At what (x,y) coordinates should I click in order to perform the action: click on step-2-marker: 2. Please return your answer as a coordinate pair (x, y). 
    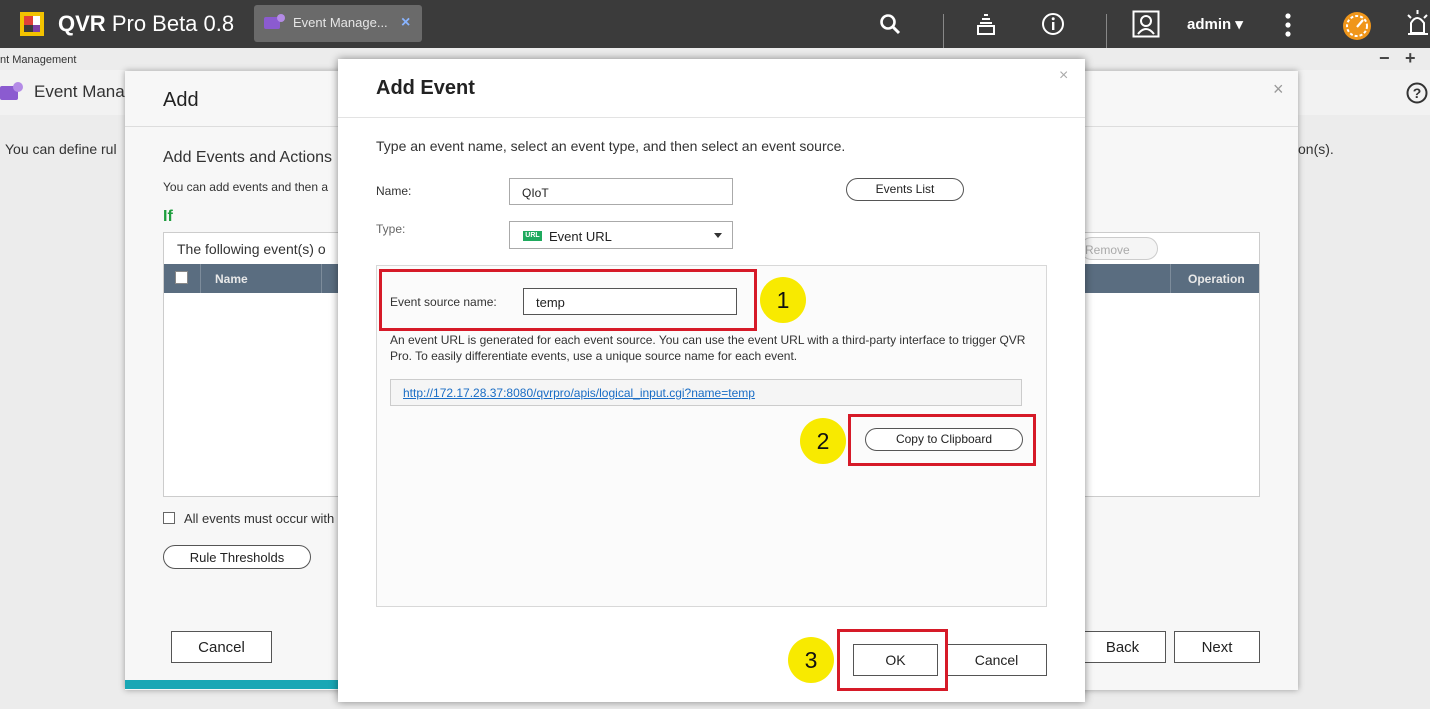
    Looking at the image, I should click on (823, 441).